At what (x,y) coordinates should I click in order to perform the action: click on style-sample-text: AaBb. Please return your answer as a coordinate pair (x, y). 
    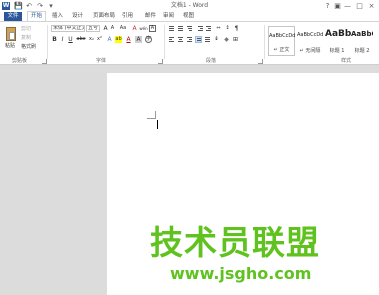
    Looking at the image, I should click on (338, 34).